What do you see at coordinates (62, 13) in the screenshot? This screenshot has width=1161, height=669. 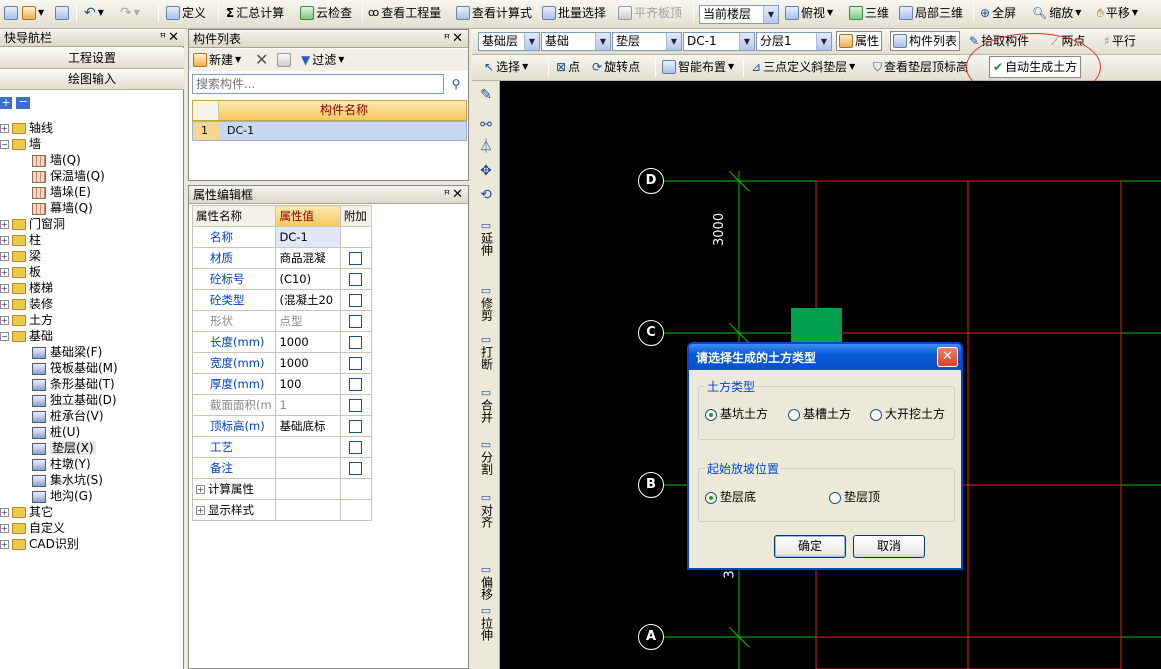 I see `save-button` at bounding box center [62, 13].